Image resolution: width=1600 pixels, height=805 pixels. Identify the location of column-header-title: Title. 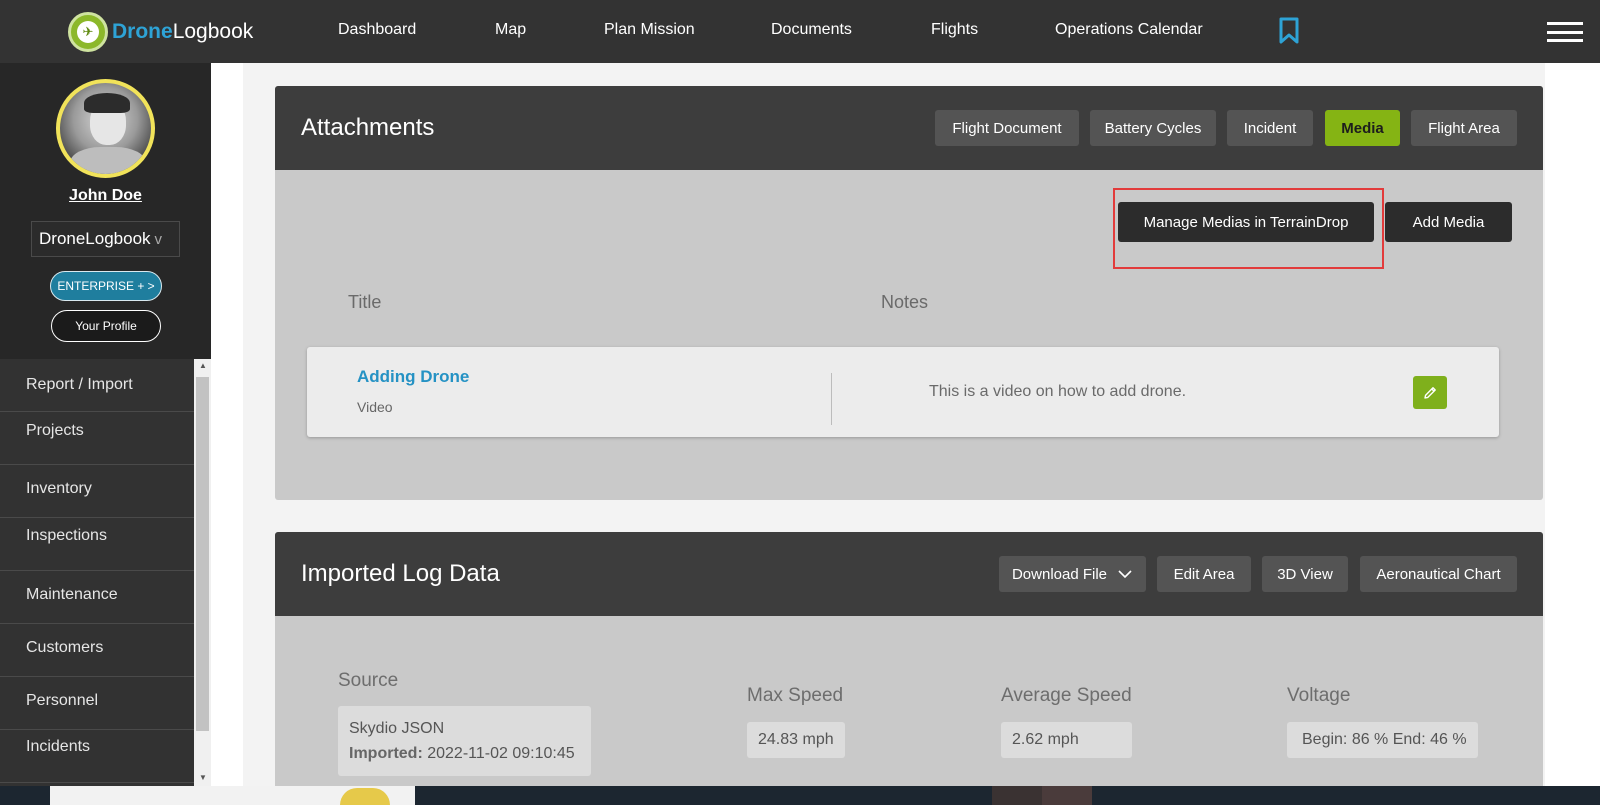
(365, 302).